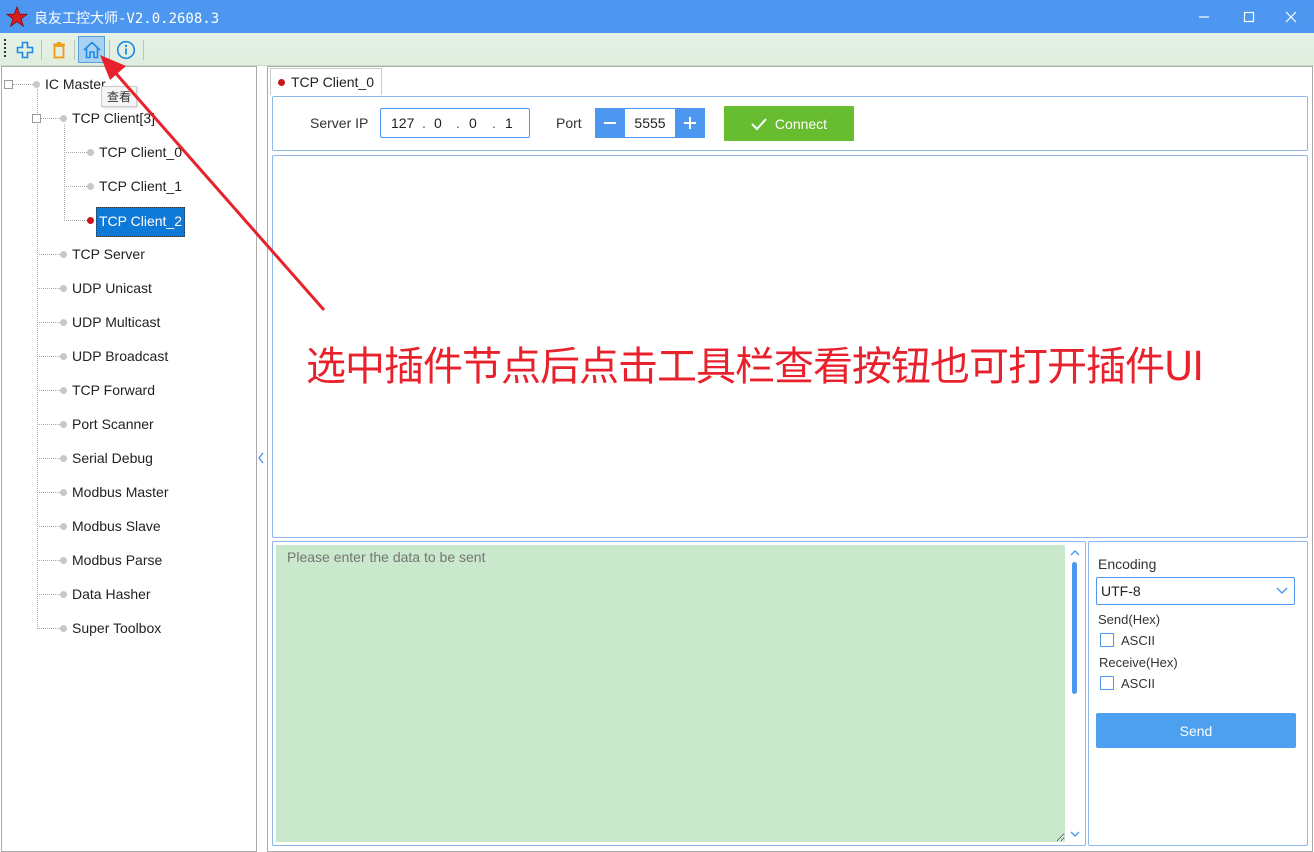 The height and width of the screenshot is (852, 1314). Describe the element at coordinates (1074, 628) in the screenshot. I see `scroll-thumb` at that location.